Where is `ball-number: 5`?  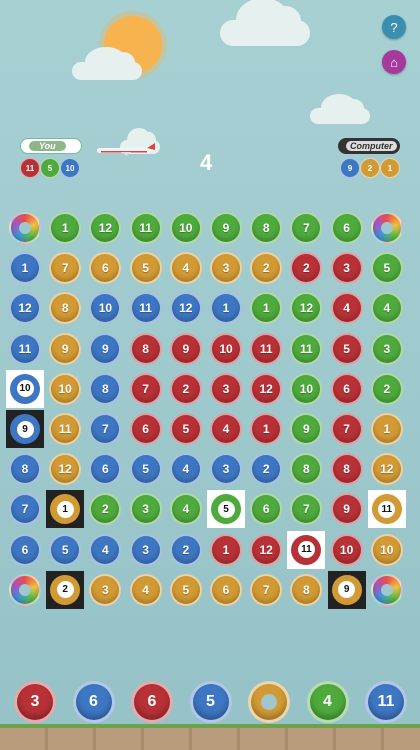 ball-number: 5 is located at coordinates (226, 509).